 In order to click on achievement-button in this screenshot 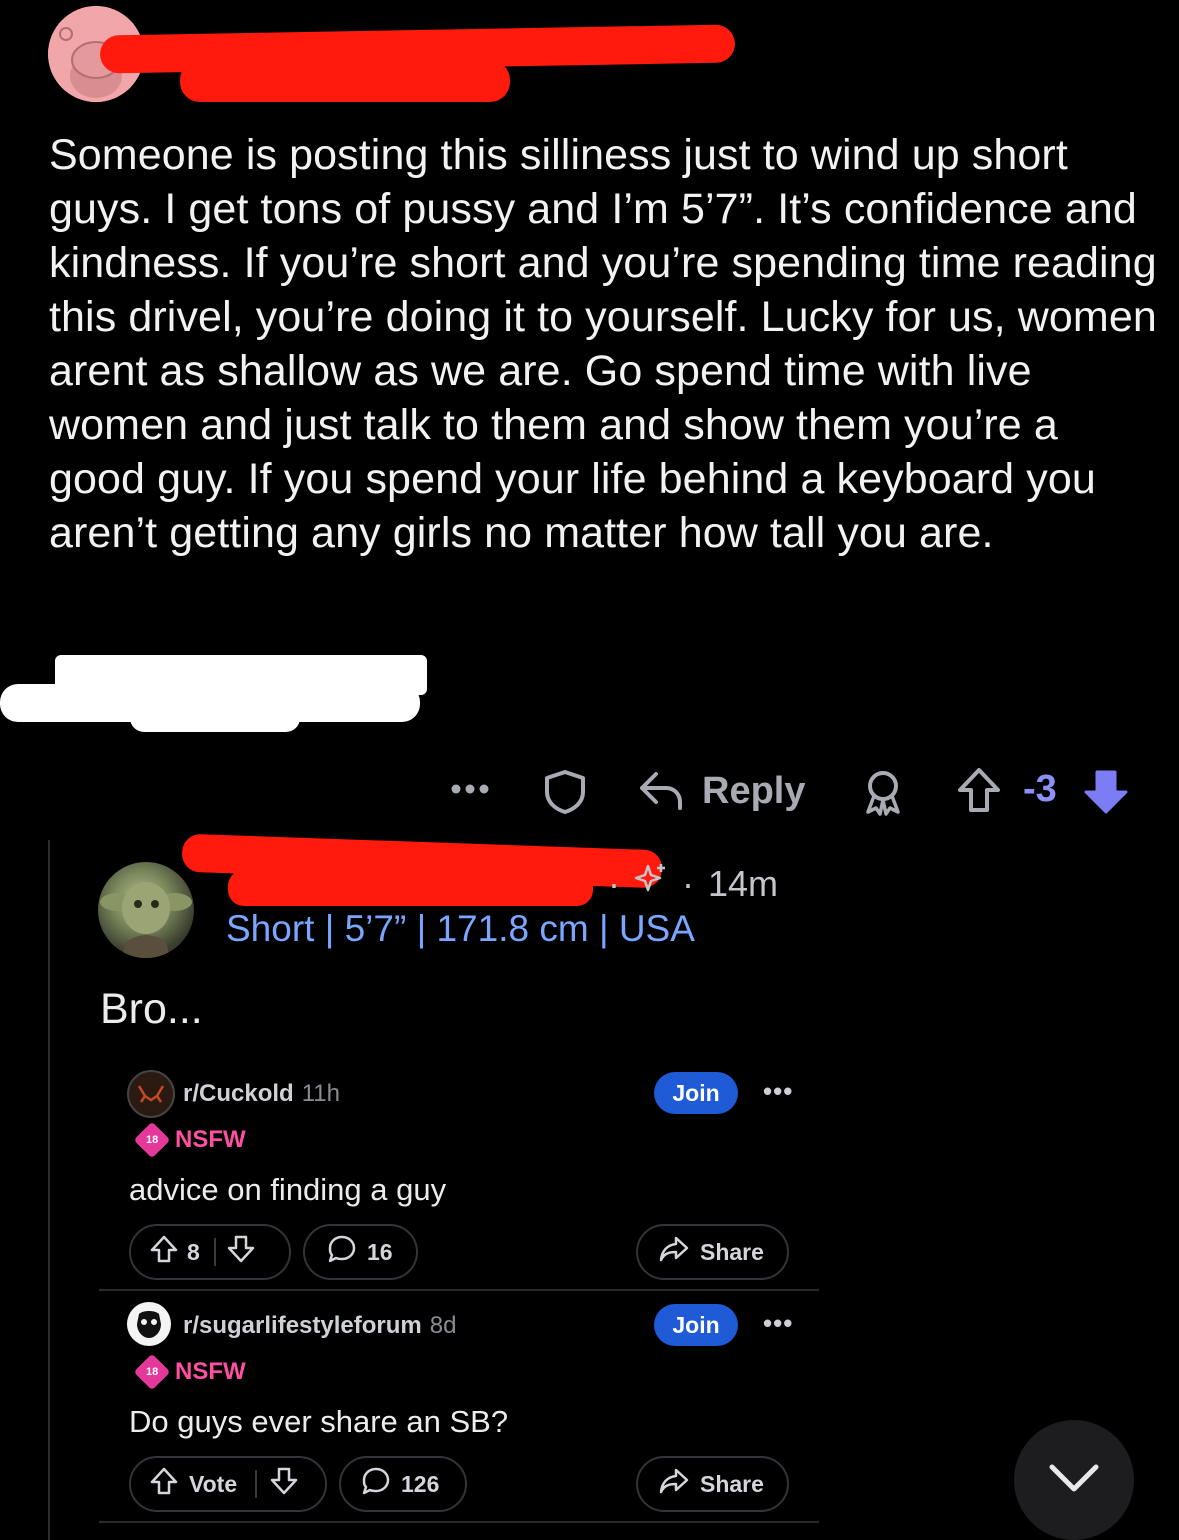, I will do `click(883, 794)`.